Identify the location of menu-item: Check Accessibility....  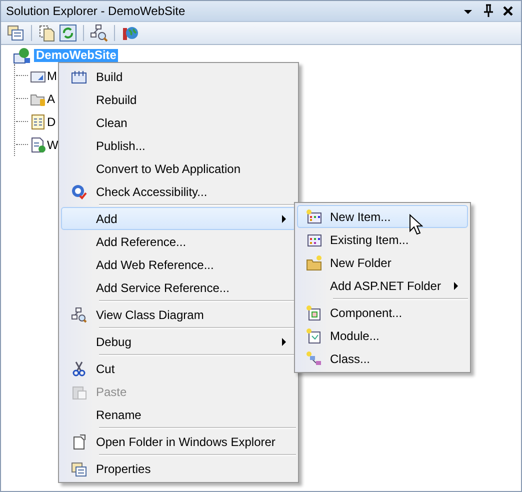
(178, 191).